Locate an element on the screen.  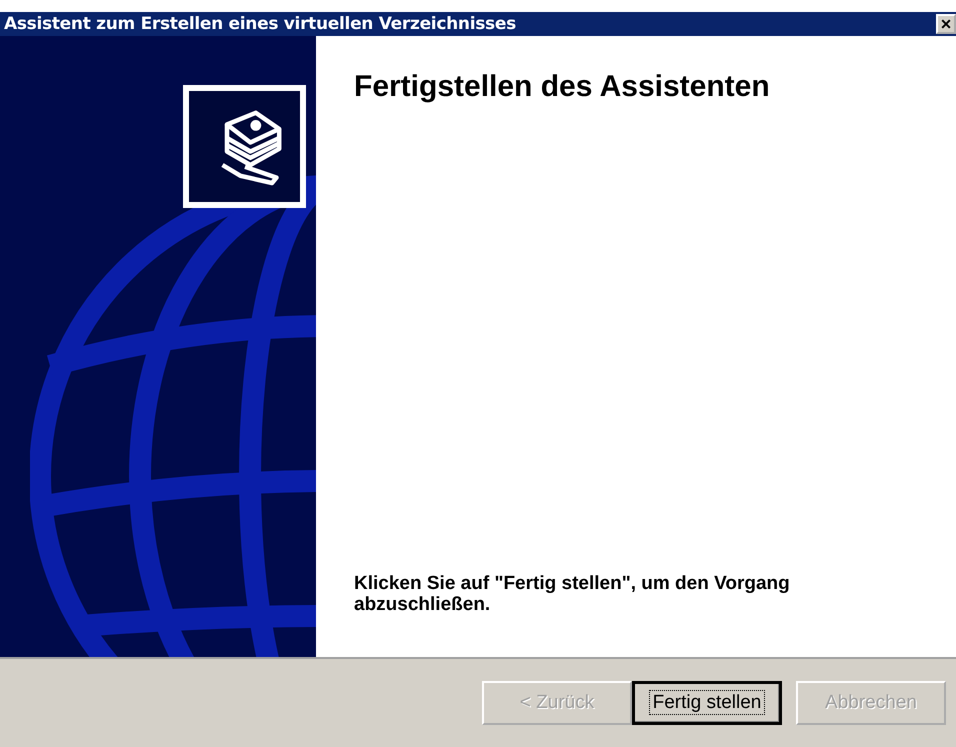
instruction-text: Klicken Sie auf "Fertig stellen", um den Vorgang abzuschließen. is located at coordinates (572, 594).